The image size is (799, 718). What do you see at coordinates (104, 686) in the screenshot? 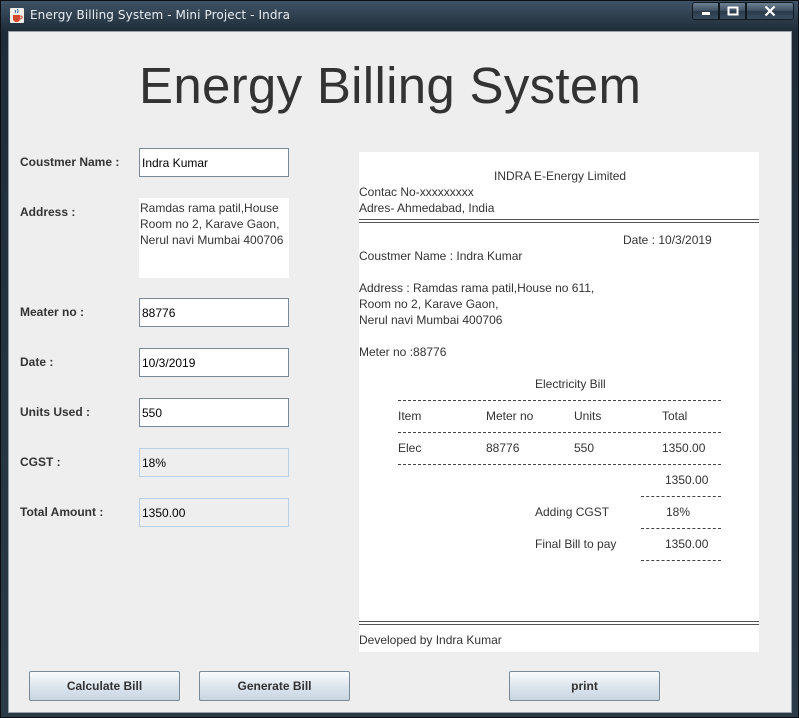
I see `calculate-bill-button: Calculate Bill` at bounding box center [104, 686].